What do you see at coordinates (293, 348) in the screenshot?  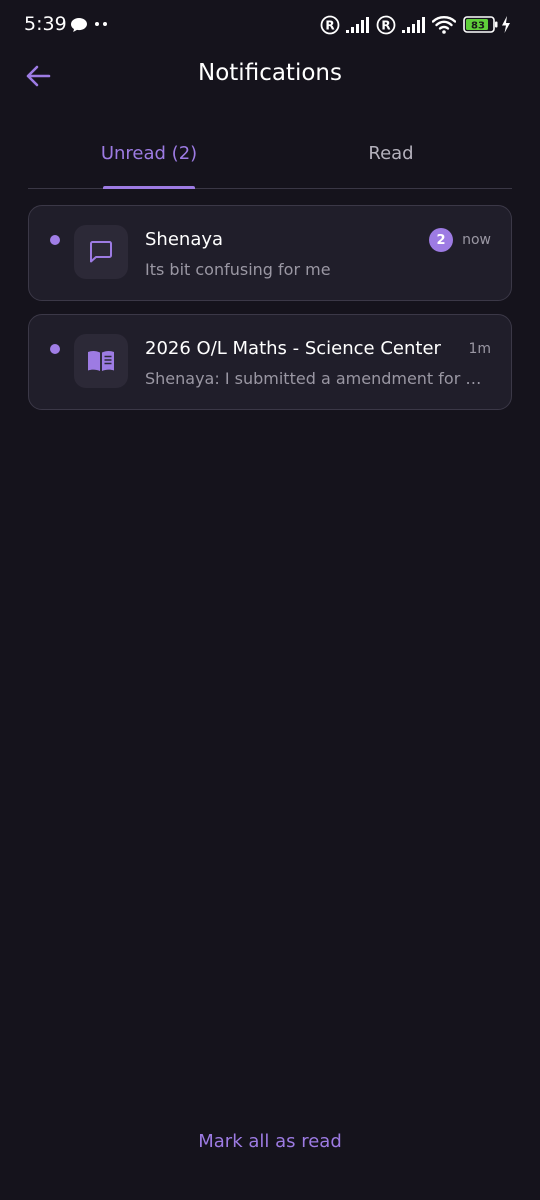 I see `notification-title: 2026 O/L Maths - Science Center` at bounding box center [293, 348].